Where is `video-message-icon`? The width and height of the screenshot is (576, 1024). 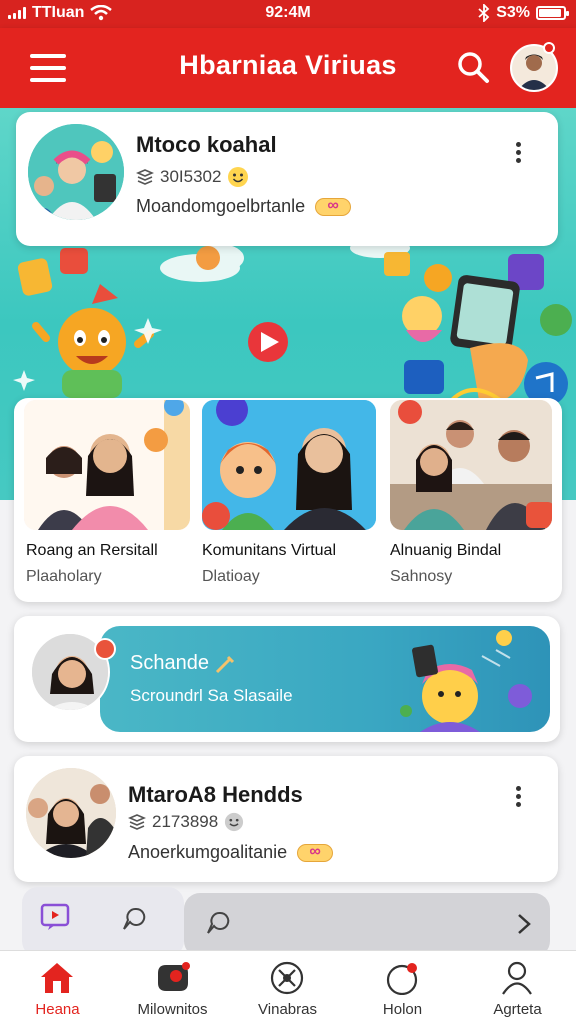
video-message-icon is located at coordinates (55, 917).